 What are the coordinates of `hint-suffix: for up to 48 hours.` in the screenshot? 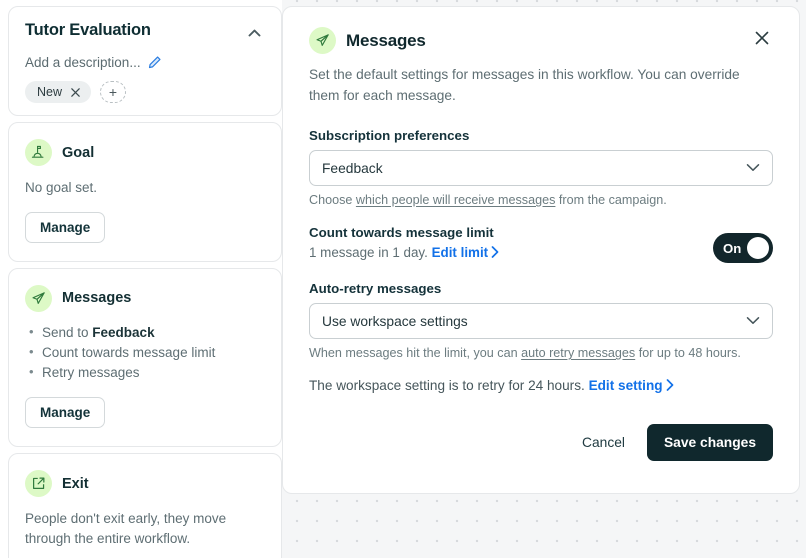 It's located at (688, 353).